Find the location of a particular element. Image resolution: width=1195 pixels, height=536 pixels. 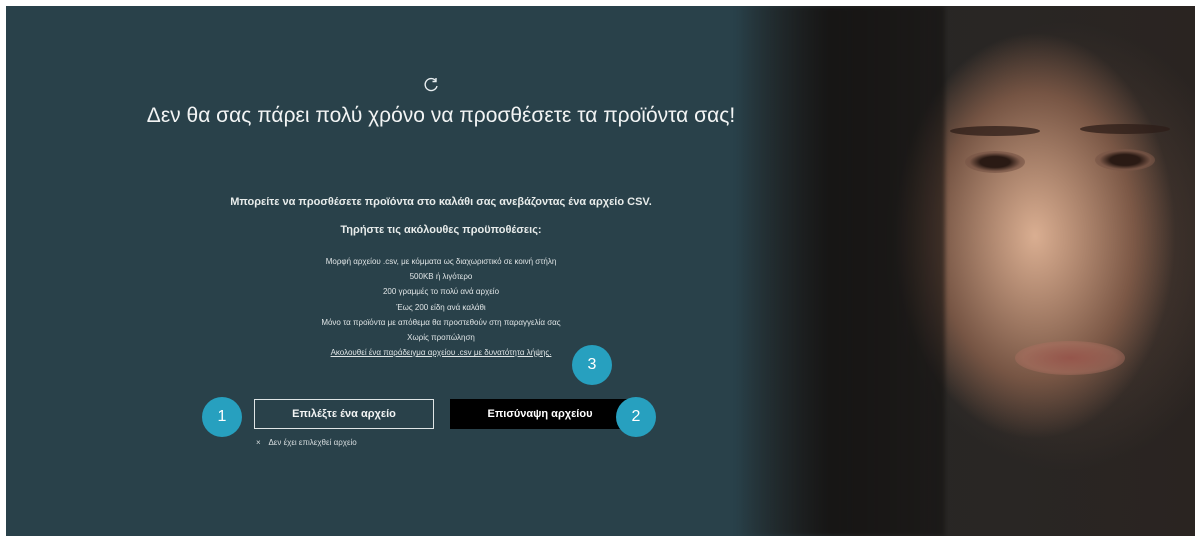

requirement-item: 500KB ή λιγότερο is located at coordinates (441, 277).